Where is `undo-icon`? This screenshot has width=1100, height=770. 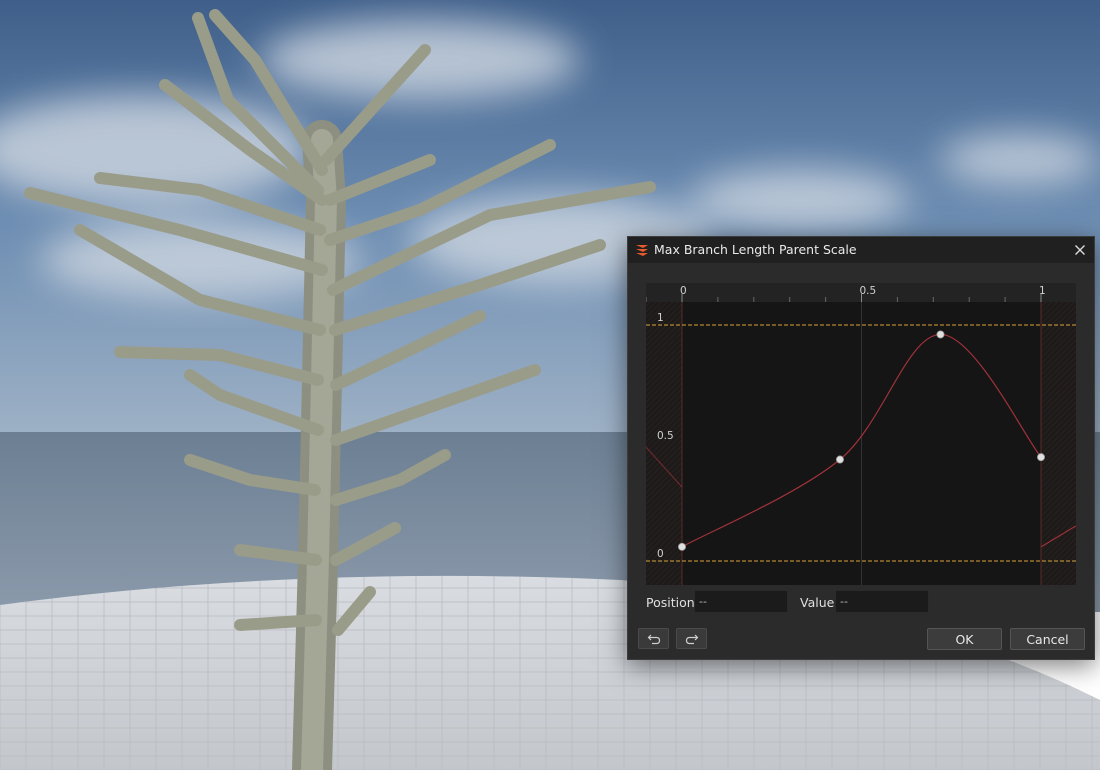
undo-icon is located at coordinates (653, 639).